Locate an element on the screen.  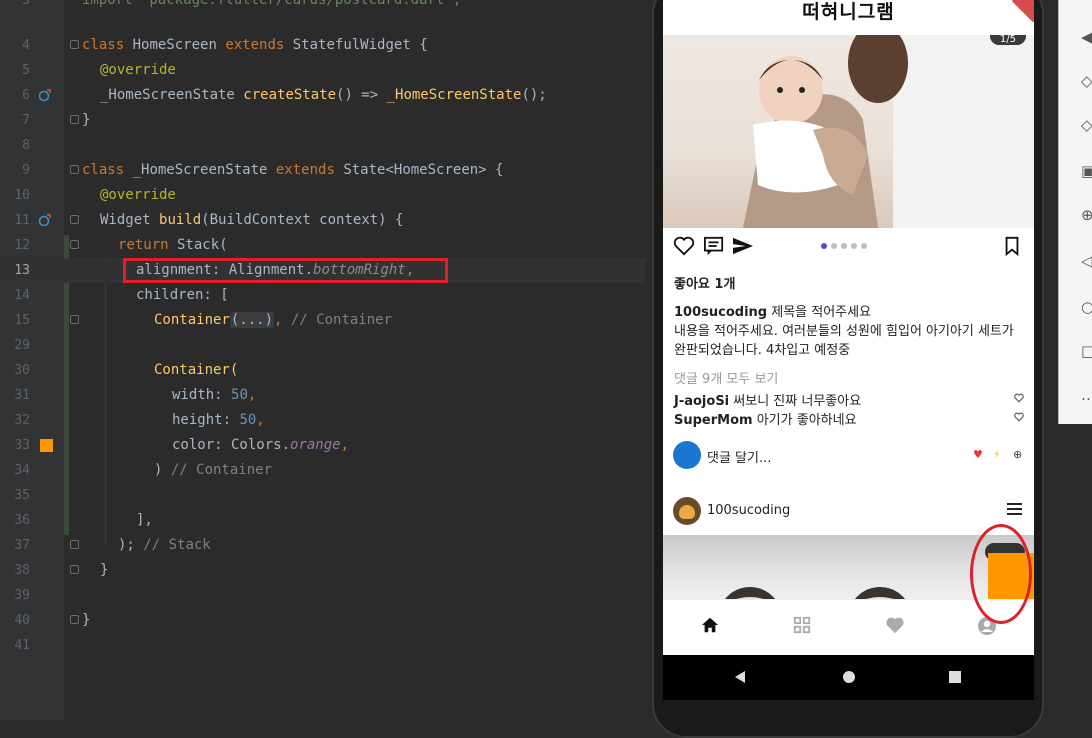
lightning-reaction-icon: ⚡ is located at coordinates (997, 454).